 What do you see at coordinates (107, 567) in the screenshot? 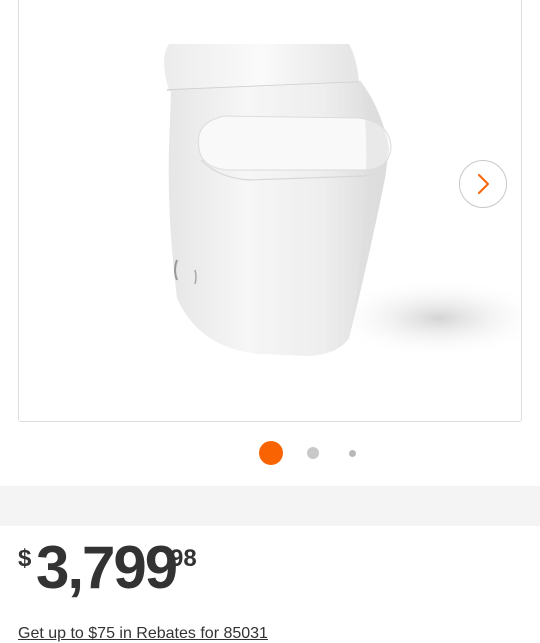
I see `price-dollars: 3,799` at bounding box center [107, 567].